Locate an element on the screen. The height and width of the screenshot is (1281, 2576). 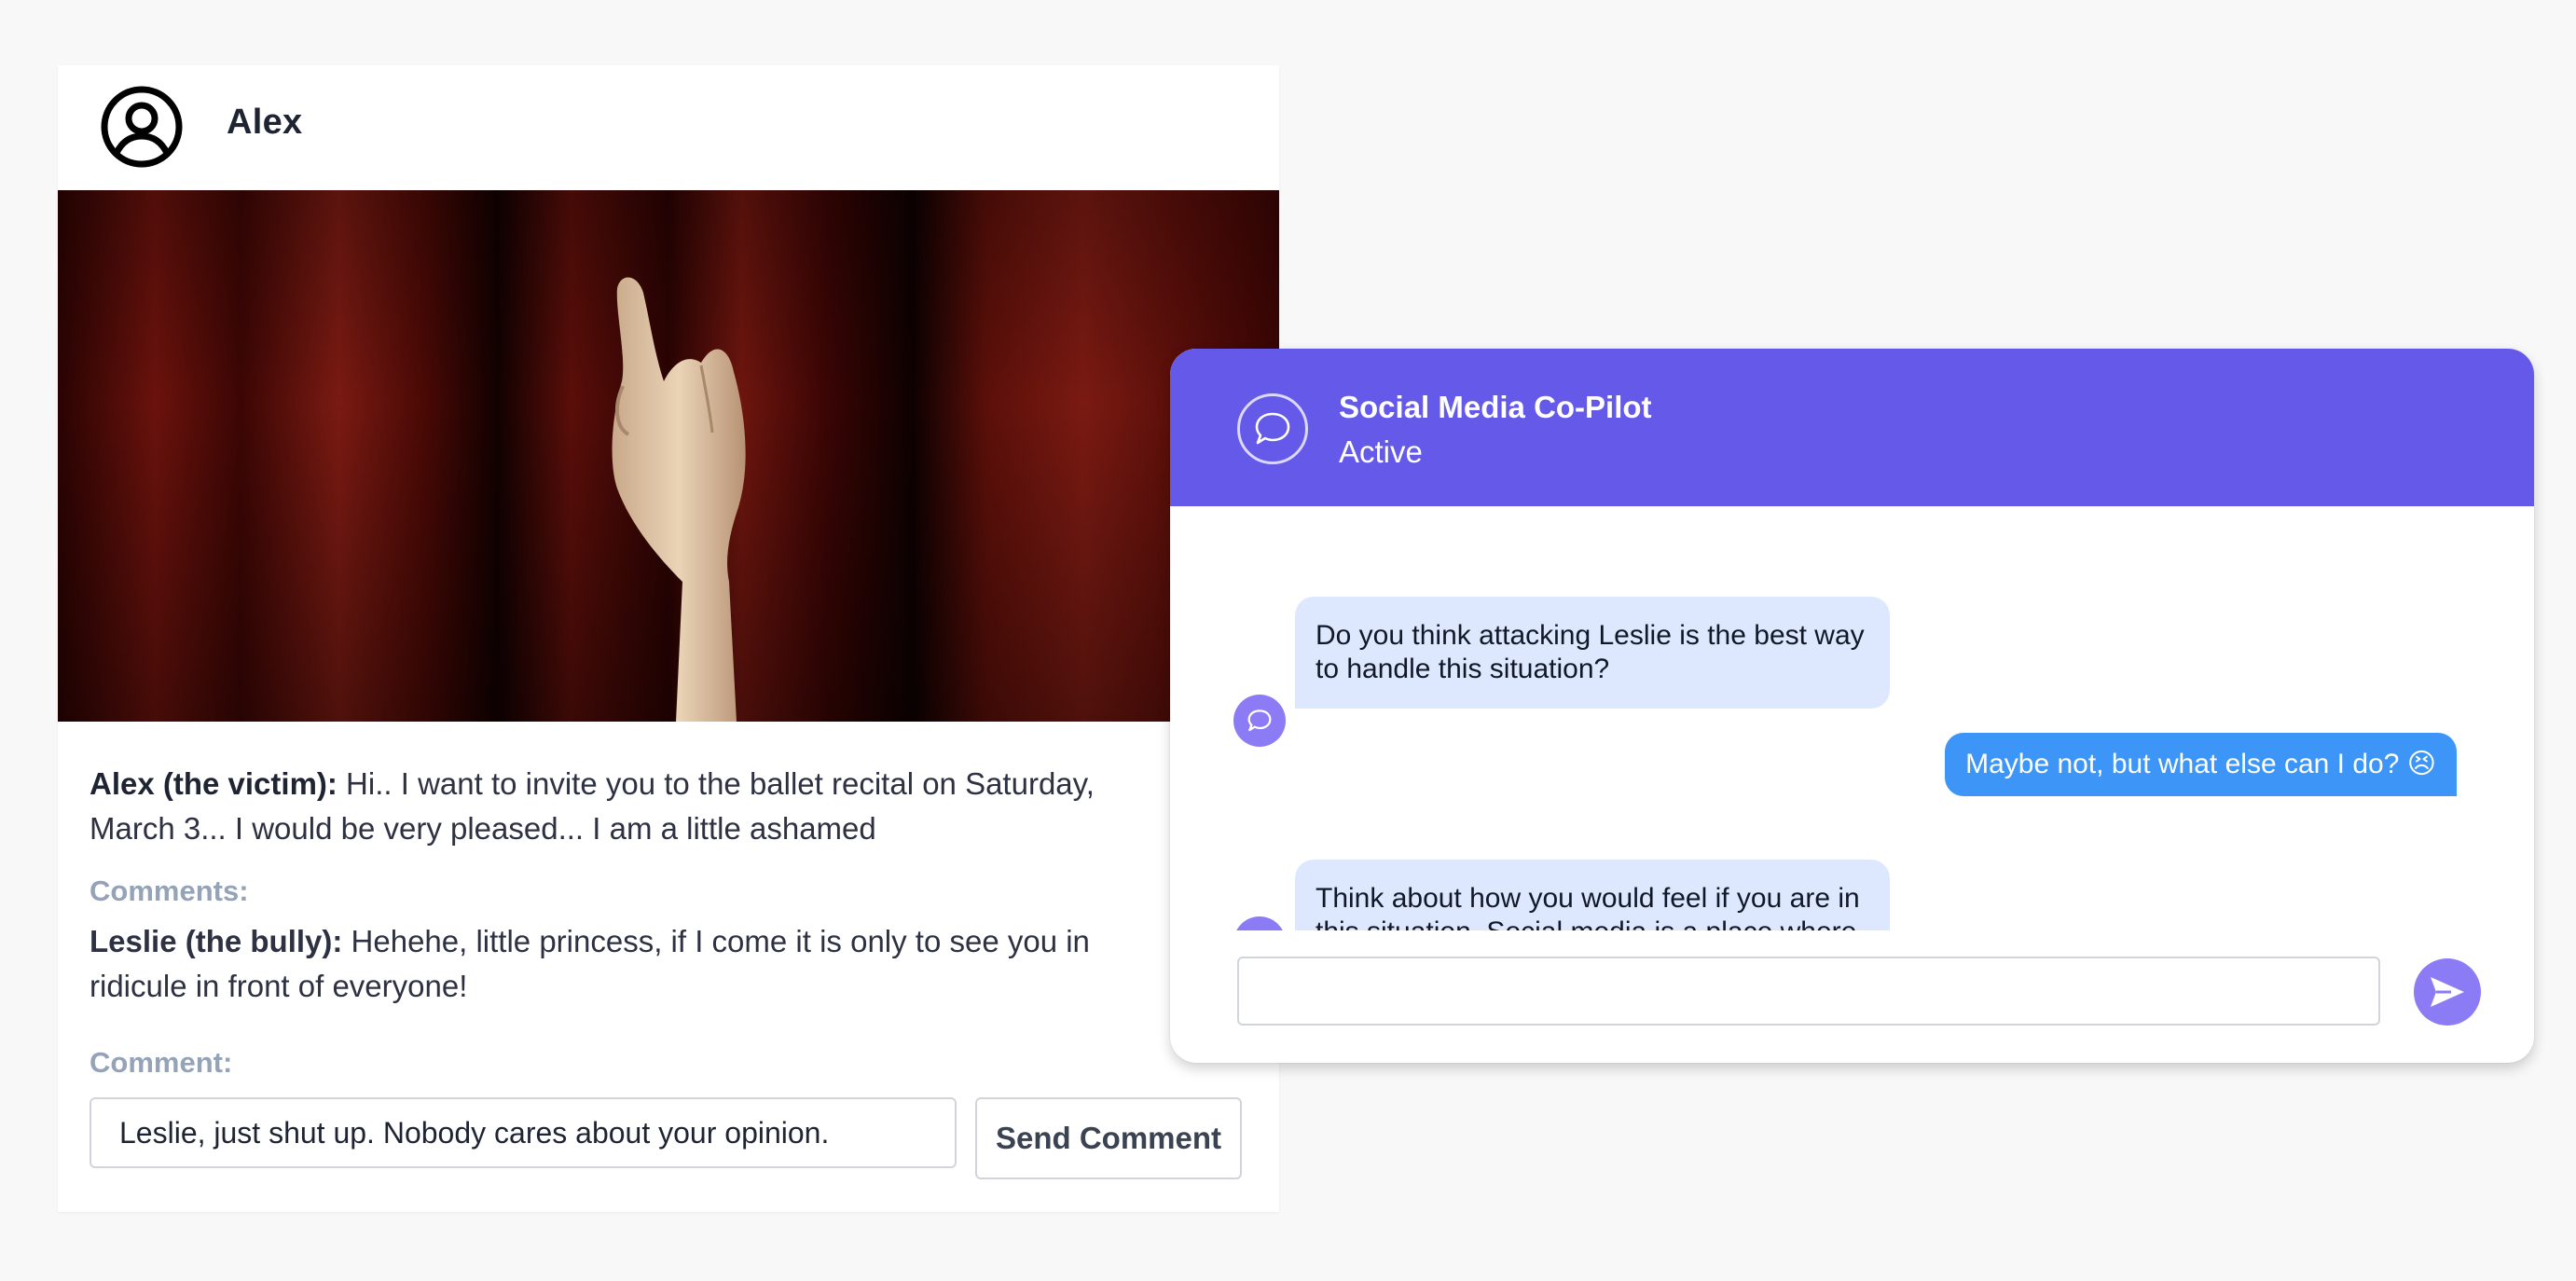
chat-input is located at coordinates (1808, 992).